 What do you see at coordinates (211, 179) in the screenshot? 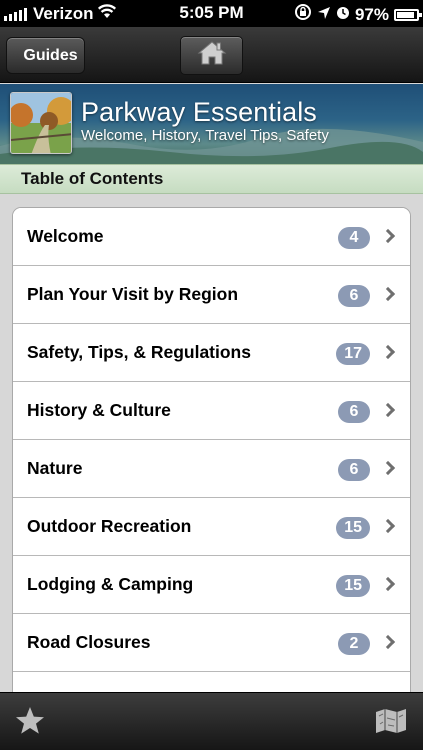
I see `section-header: Table of Contents` at bounding box center [211, 179].